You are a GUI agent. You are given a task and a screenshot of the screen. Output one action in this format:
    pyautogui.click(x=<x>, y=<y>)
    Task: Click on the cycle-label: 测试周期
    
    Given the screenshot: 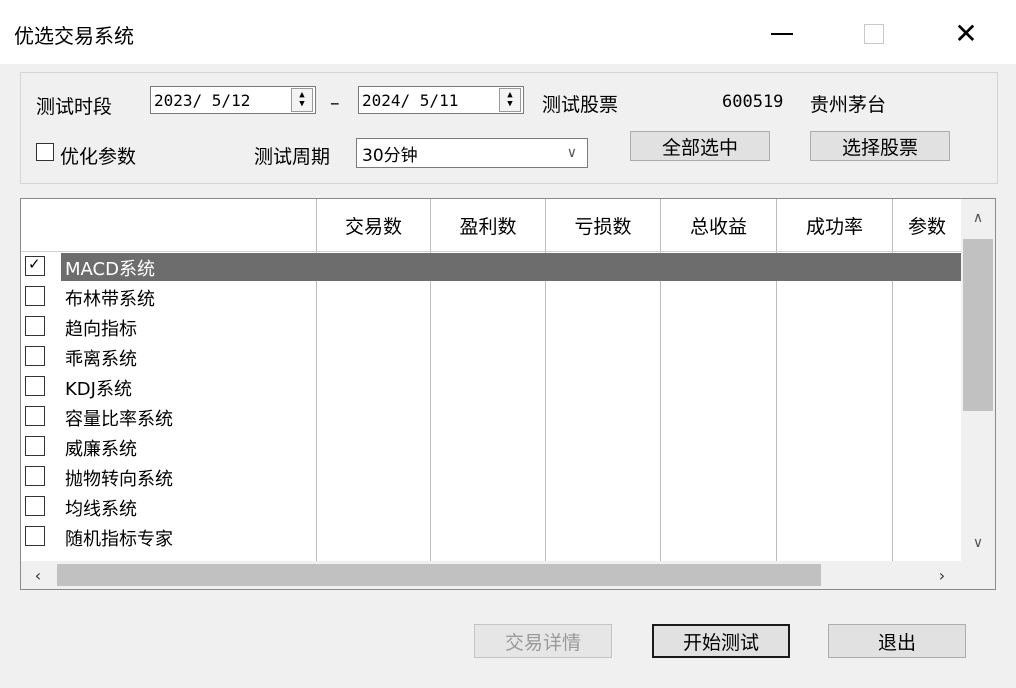 What is the action you would take?
    pyautogui.click(x=292, y=157)
    